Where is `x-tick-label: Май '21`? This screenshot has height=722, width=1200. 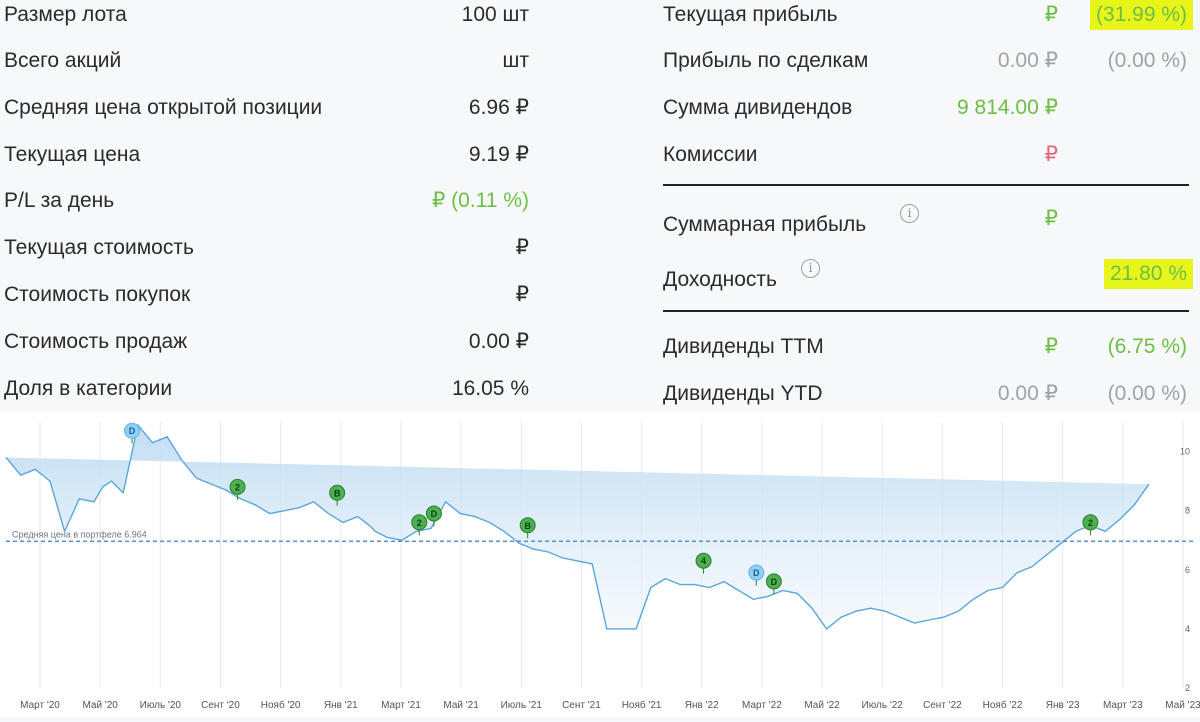
x-tick-label: Май '21 is located at coordinates (461, 705).